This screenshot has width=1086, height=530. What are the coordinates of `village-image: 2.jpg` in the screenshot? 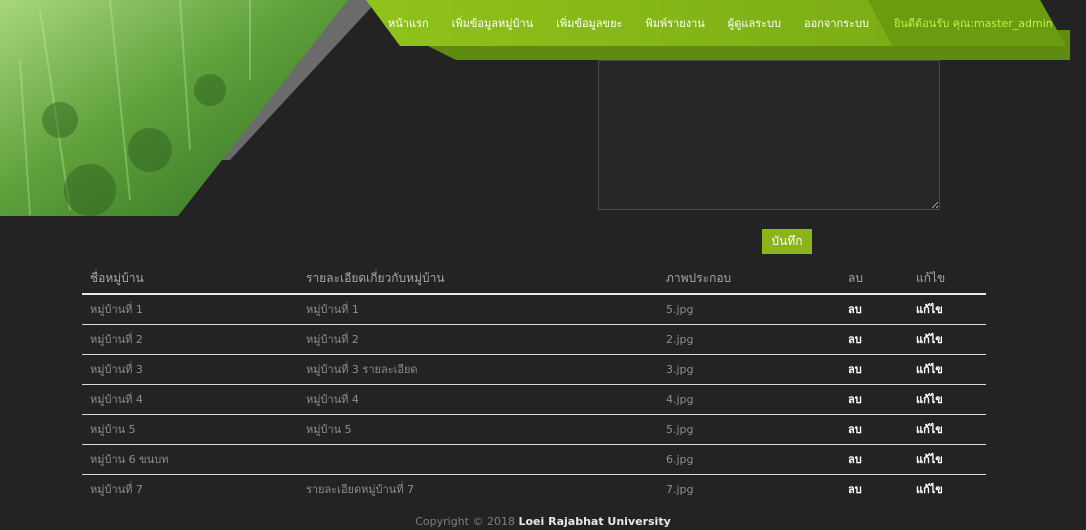 It's located at (749, 339).